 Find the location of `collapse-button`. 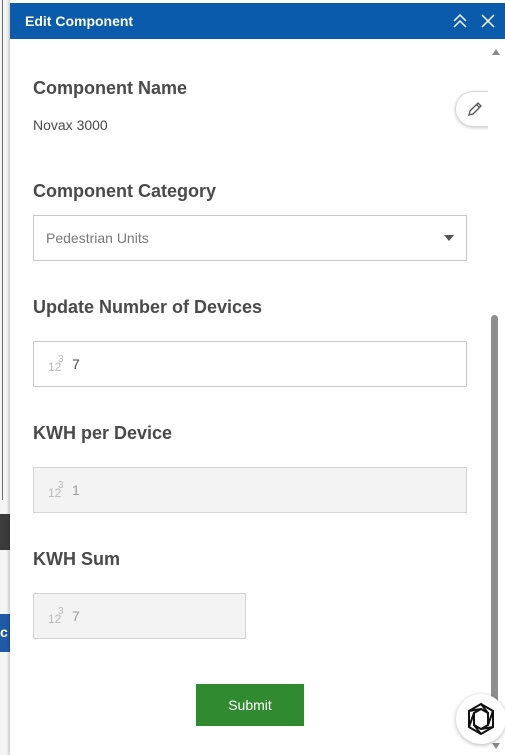

collapse-button is located at coordinates (460, 21).